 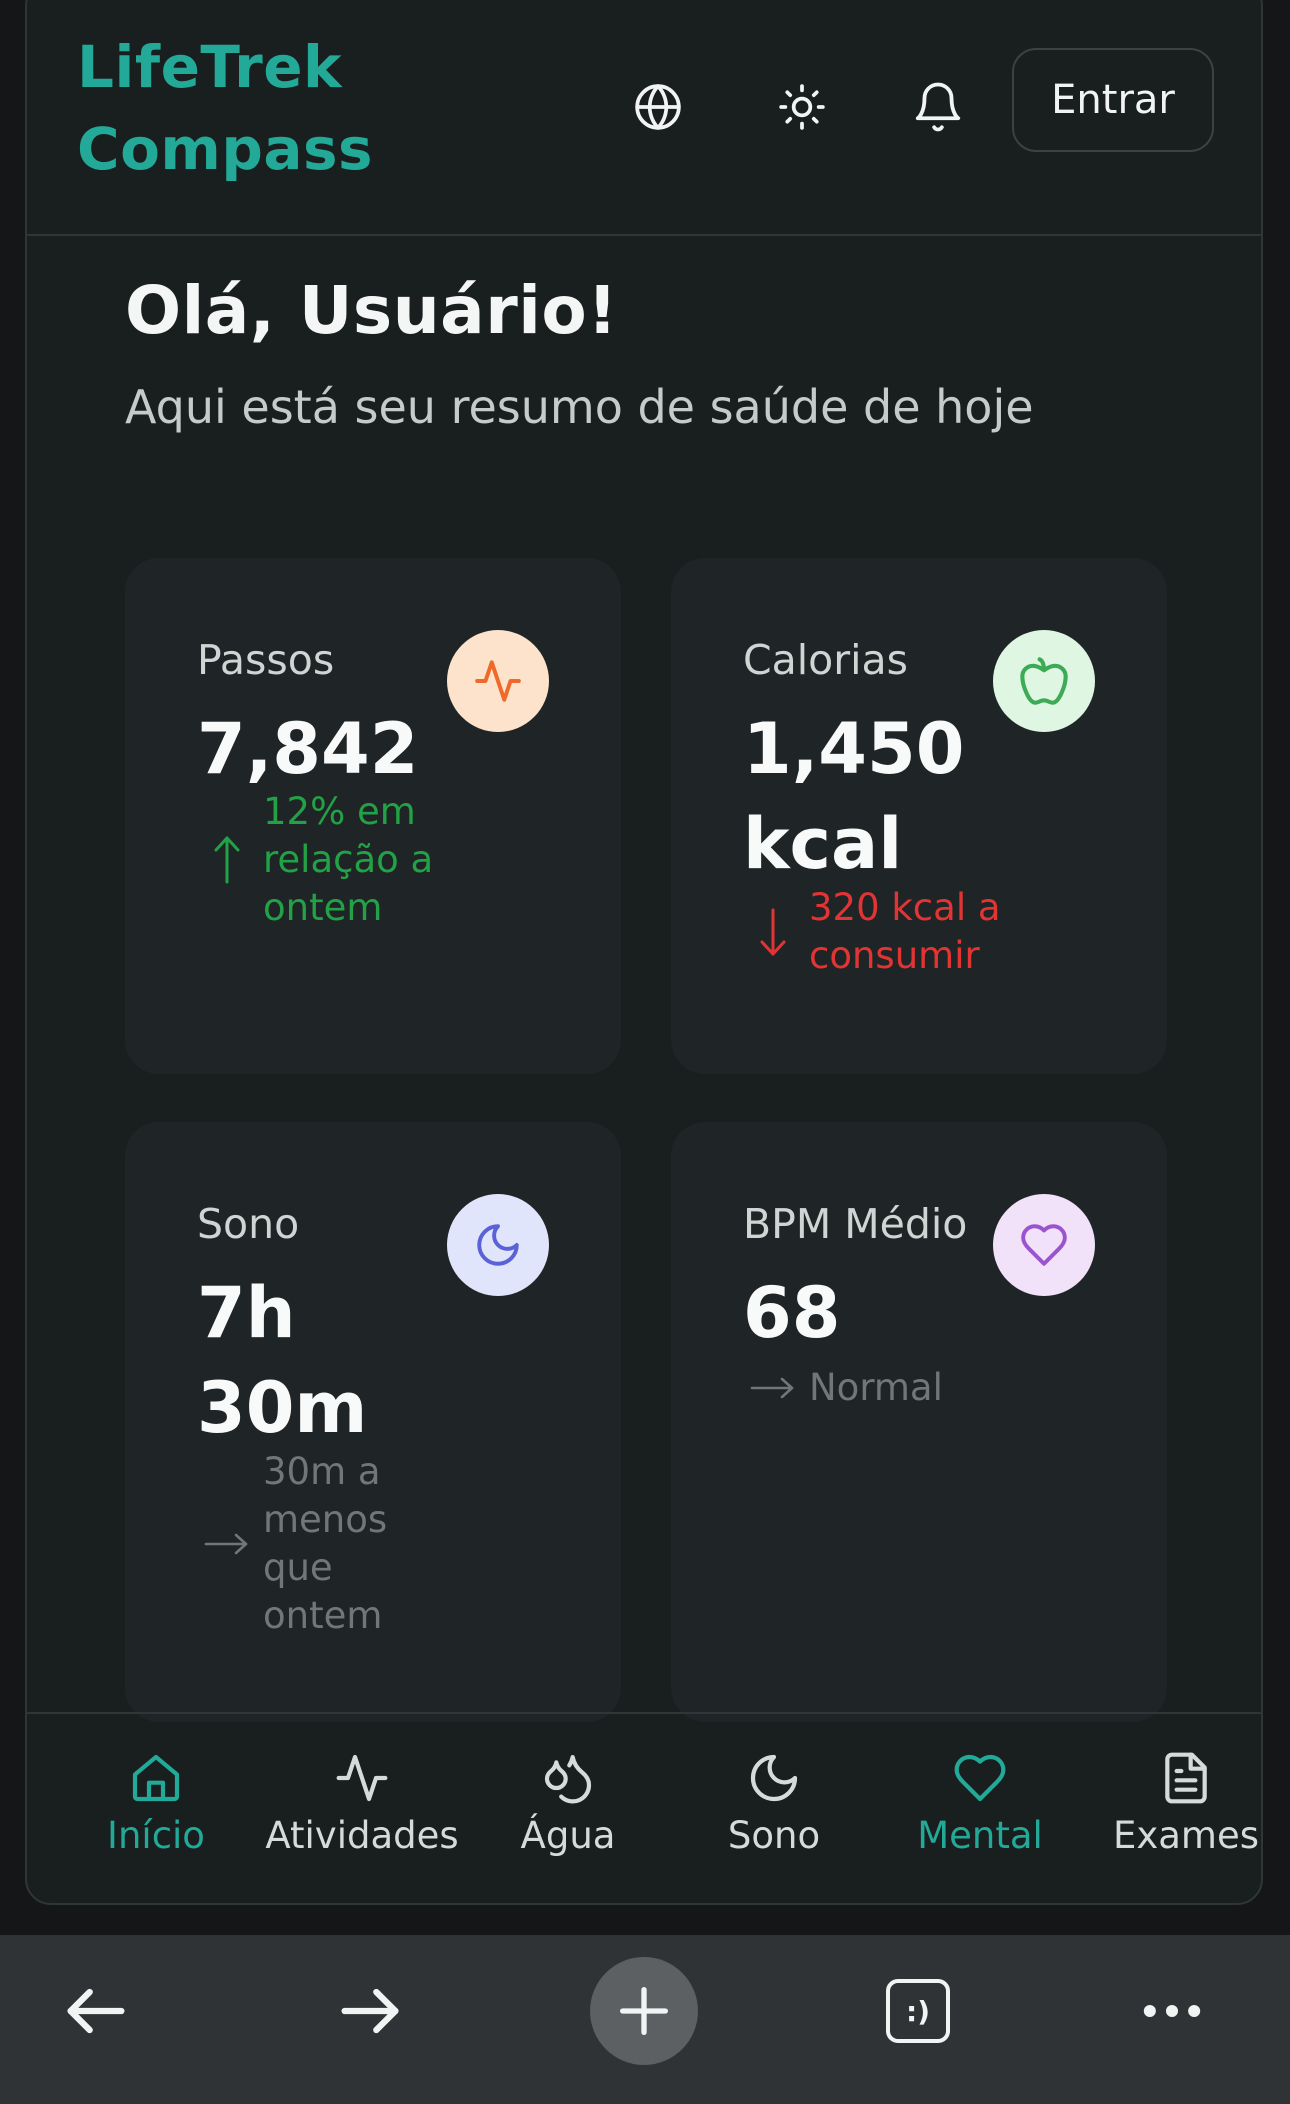 I want to click on nav-item-inicio: Início, so click(x=156, y=1789).